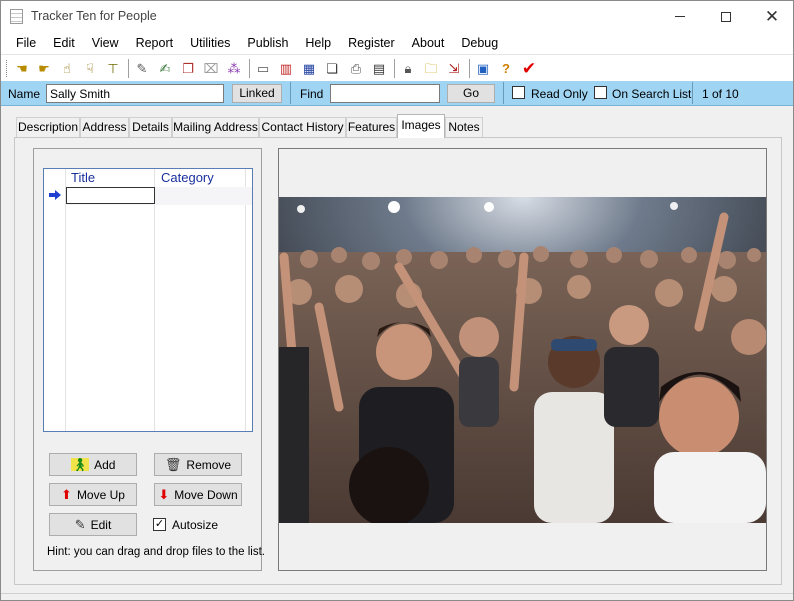 The image size is (794, 601). I want to click on current-row-arrow-icon, so click(55, 195).